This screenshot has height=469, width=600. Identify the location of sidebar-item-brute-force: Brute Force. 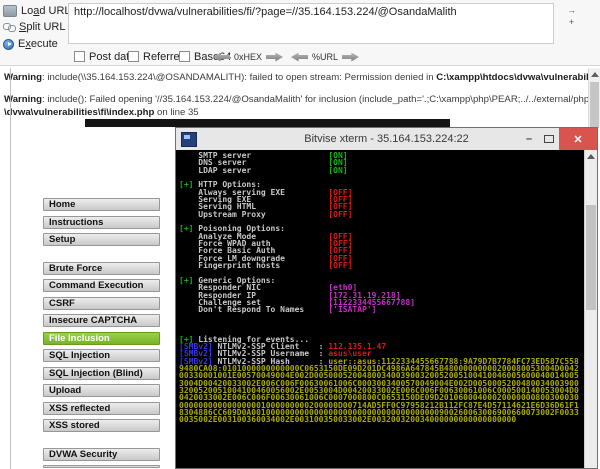
(101, 268).